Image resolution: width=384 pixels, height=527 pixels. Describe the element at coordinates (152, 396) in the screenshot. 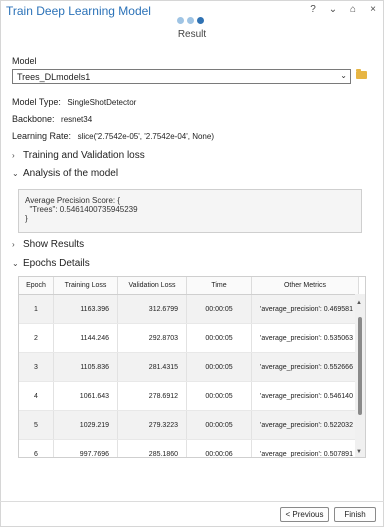

I see `cell-validation-loss: 278.6912` at that location.